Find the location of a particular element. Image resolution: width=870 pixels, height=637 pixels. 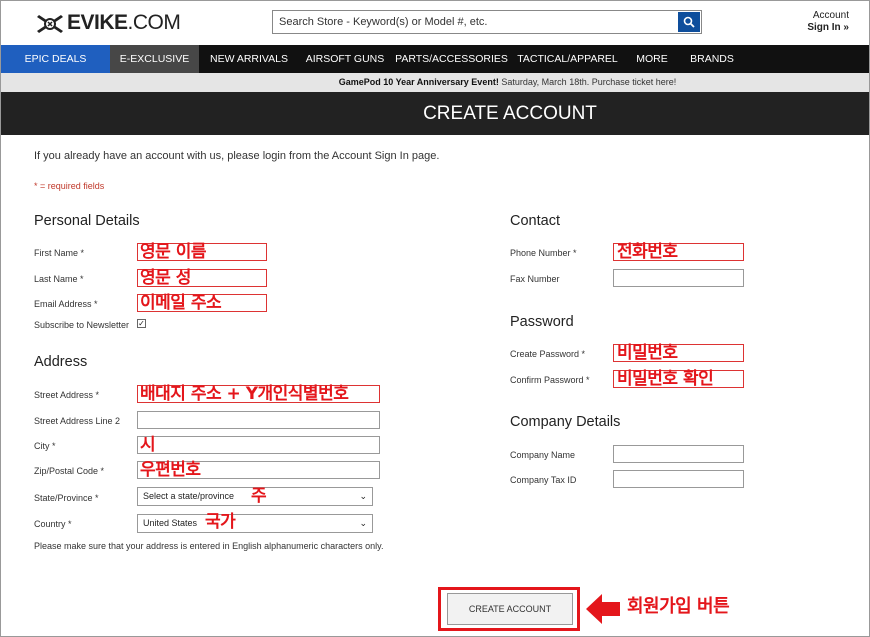

annotation-city: 시 is located at coordinates (148, 445).